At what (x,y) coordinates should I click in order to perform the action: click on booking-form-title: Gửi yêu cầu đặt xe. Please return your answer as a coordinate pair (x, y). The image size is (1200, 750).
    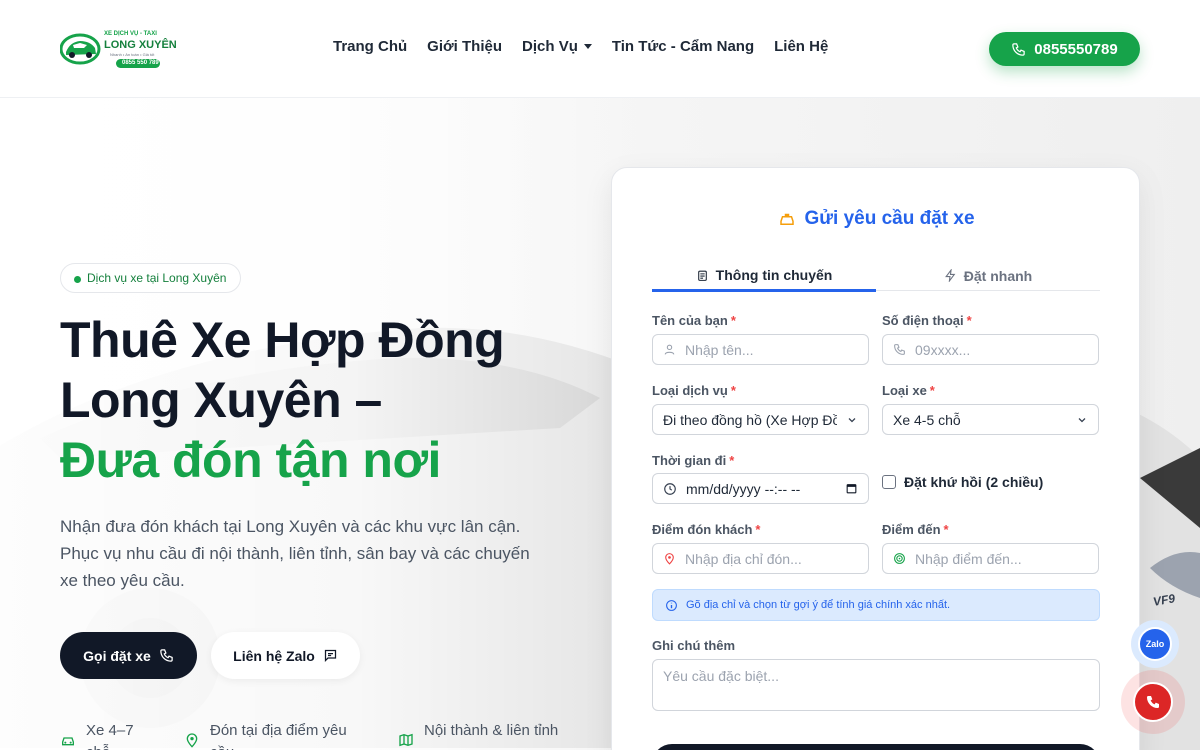
    Looking at the image, I should click on (876, 219).